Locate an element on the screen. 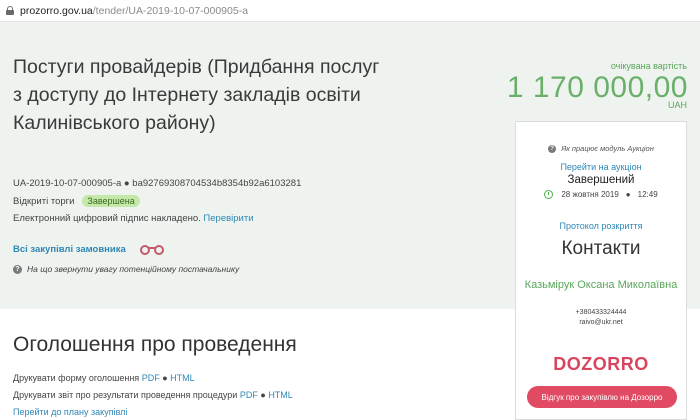 This screenshot has height=420, width=700. expected-value-label: очікувана вартість is located at coordinates (648, 66).